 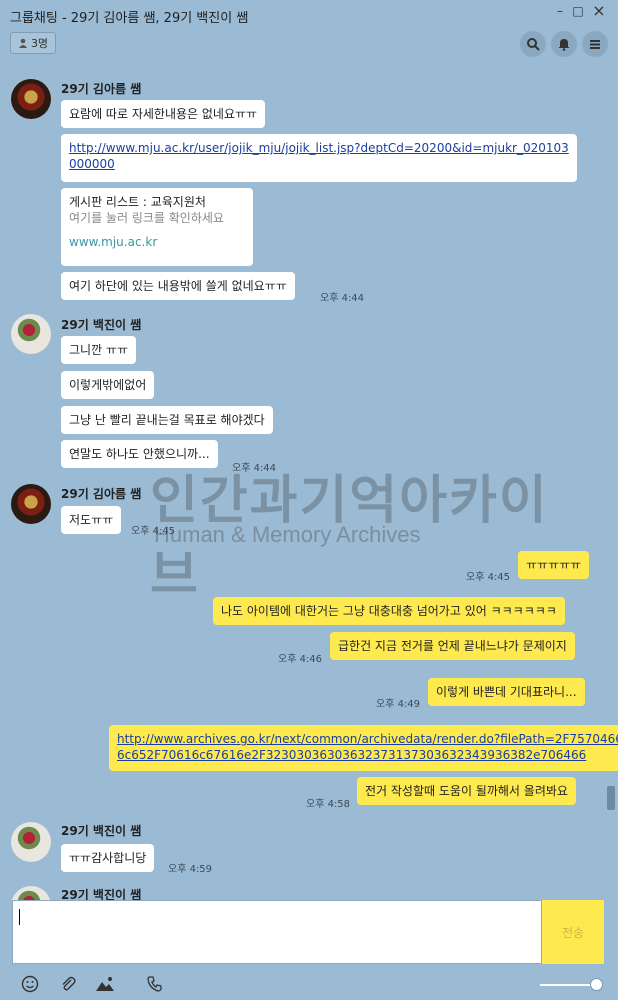 I want to click on watermark: 인간과기억아카이브 Human & Memory Archives, so click(x=350, y=532).